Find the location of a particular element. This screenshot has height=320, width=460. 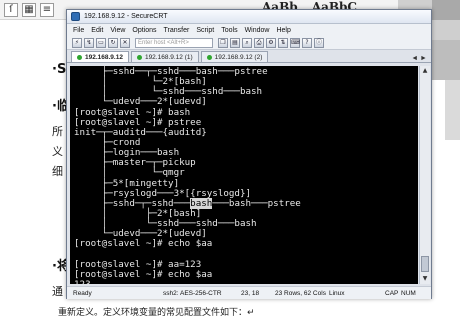

menu-options: Options is located at coordinates (144, 30).